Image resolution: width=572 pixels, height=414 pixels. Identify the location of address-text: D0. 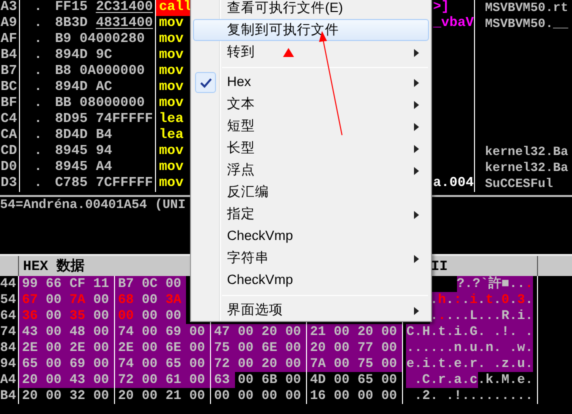
(10, 168).